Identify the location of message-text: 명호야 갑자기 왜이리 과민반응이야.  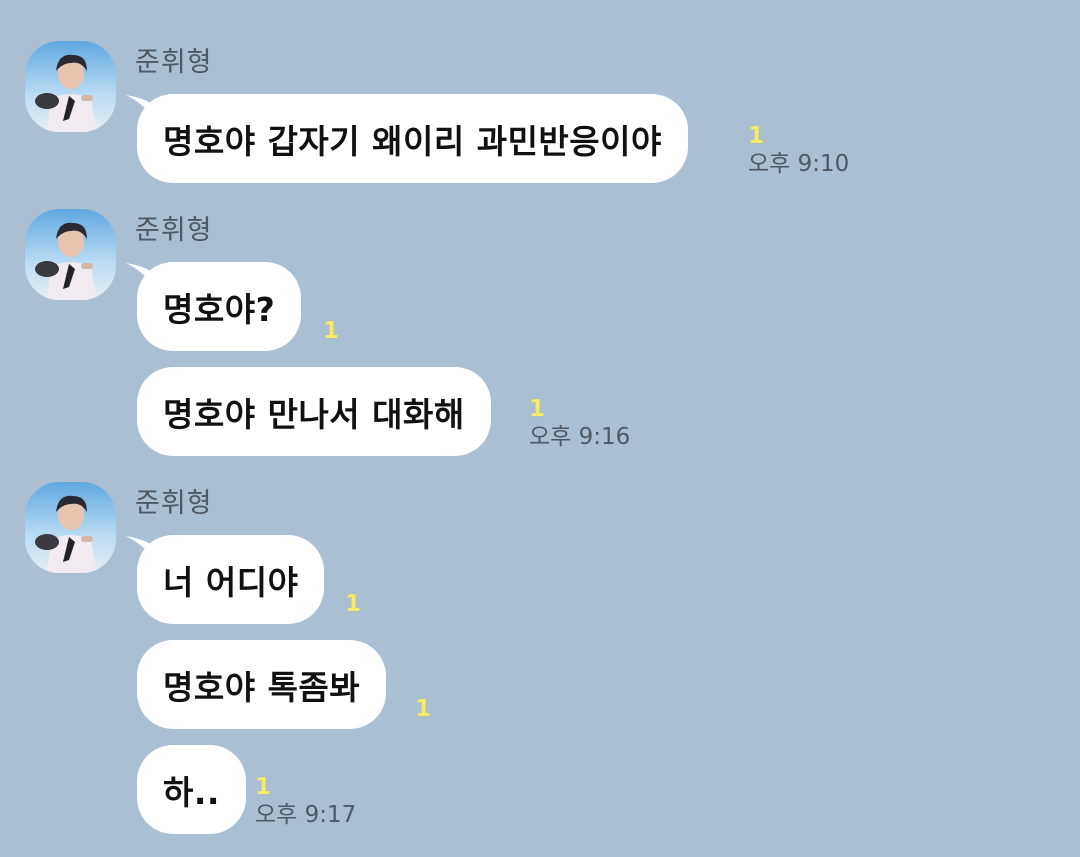
(412, 141).